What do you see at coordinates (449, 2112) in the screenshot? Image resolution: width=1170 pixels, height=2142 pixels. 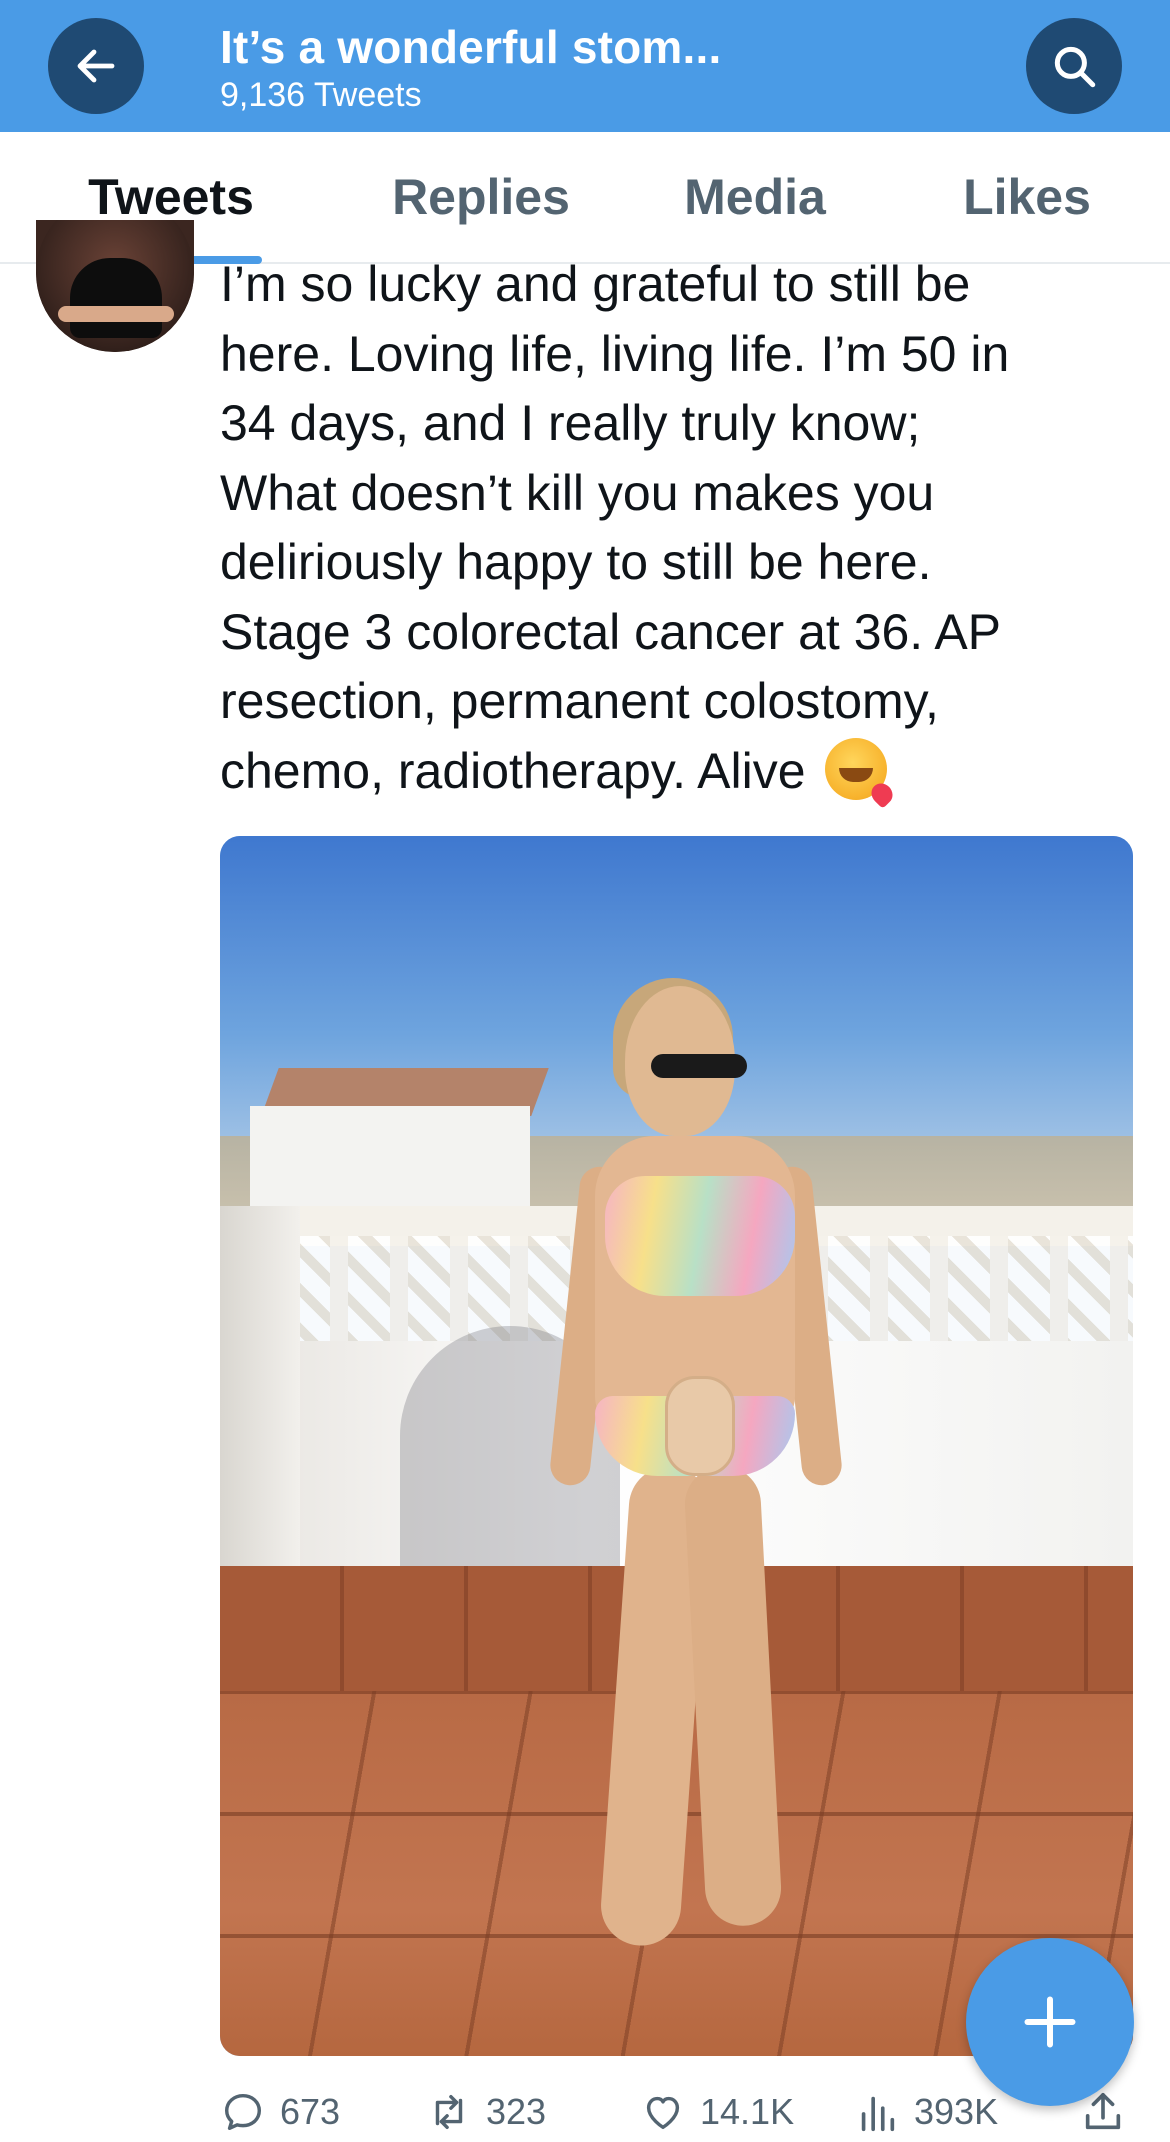 I see `retweet-icon` at bounding box center [449, 2112].